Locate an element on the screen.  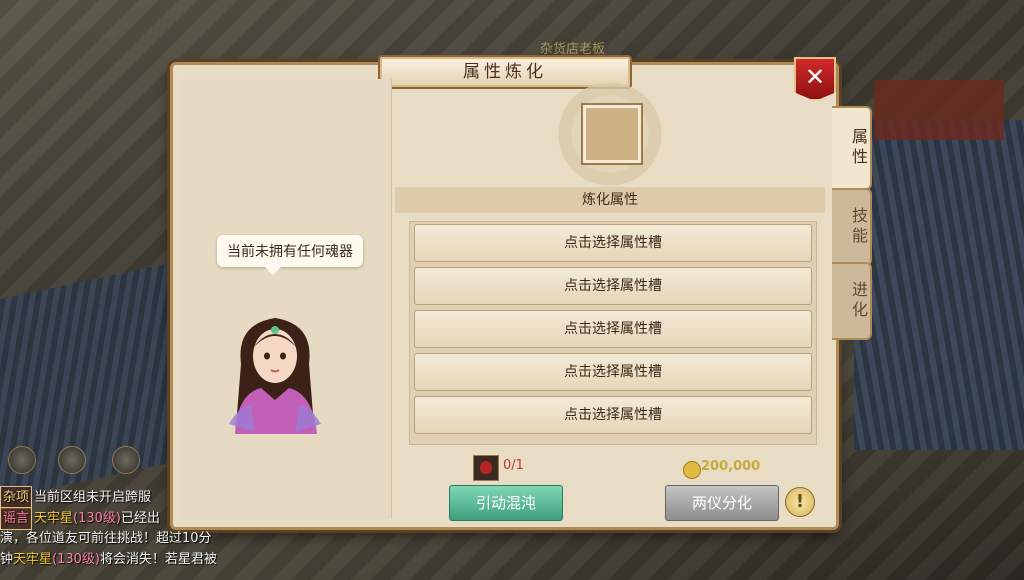
chat-text: 演，各位道友可前往挑战！超过10分 is located at coordinates (106, 538).